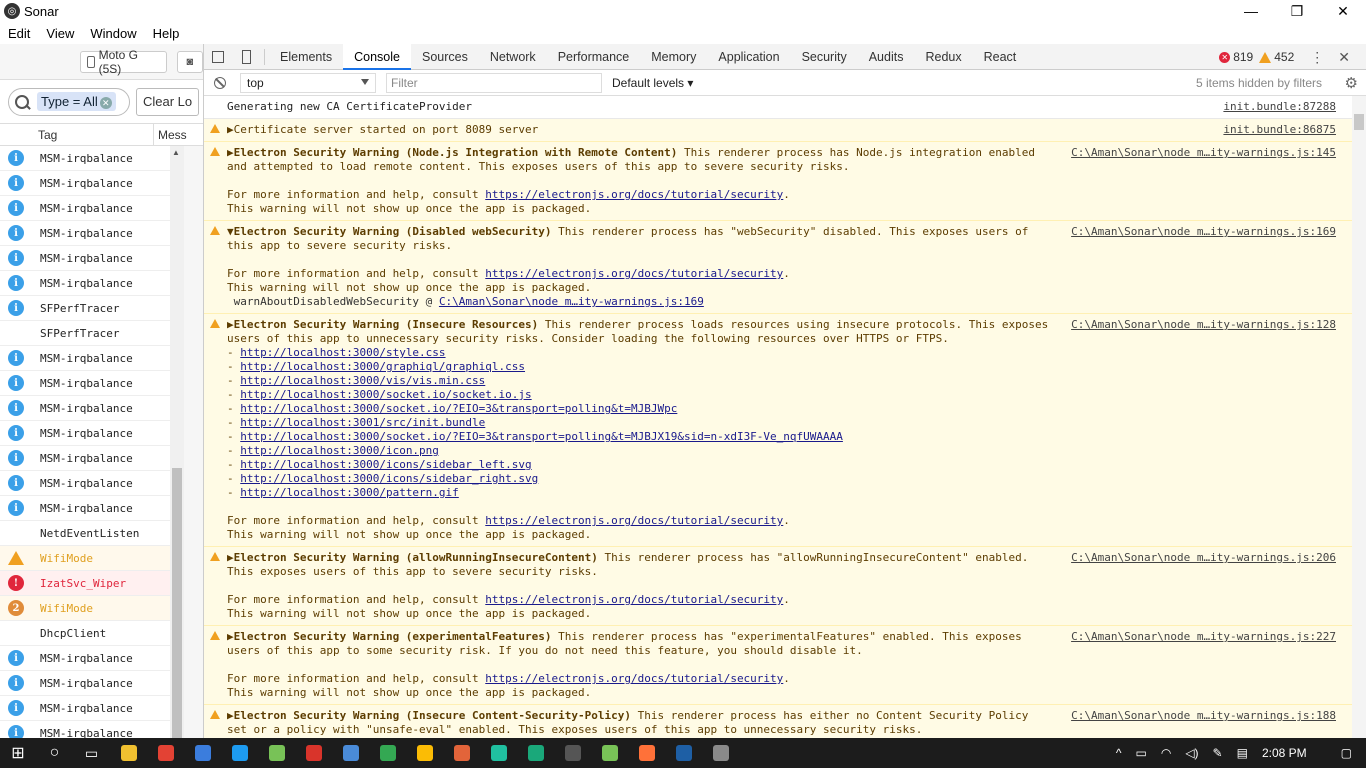 This screenshot has width=1366, height=768. Describe the element at coordinates (85, 308) in the screenshot. I see `log-row: i SFPerfTracer` at that location.